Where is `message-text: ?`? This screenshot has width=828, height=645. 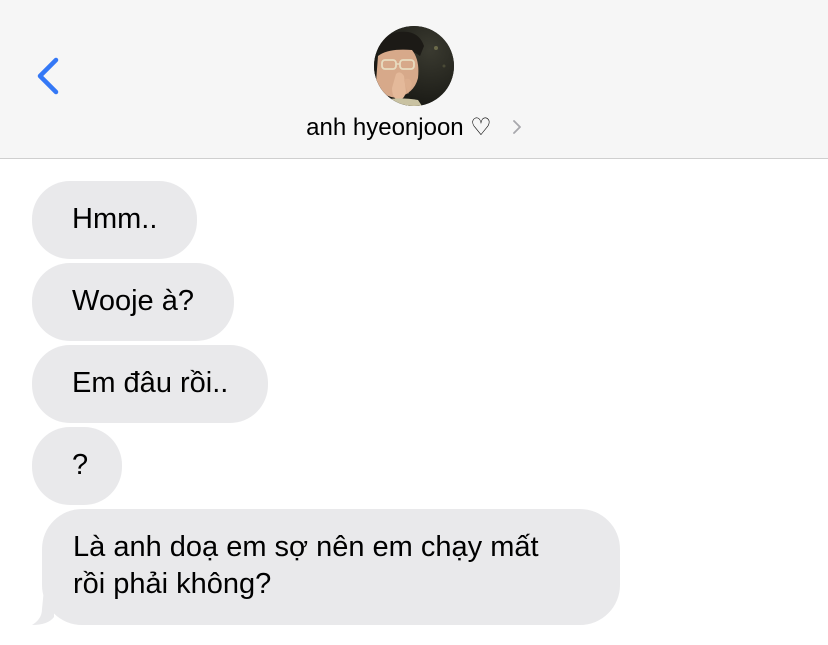 message-text: ? is located at coordinates (80, 465).